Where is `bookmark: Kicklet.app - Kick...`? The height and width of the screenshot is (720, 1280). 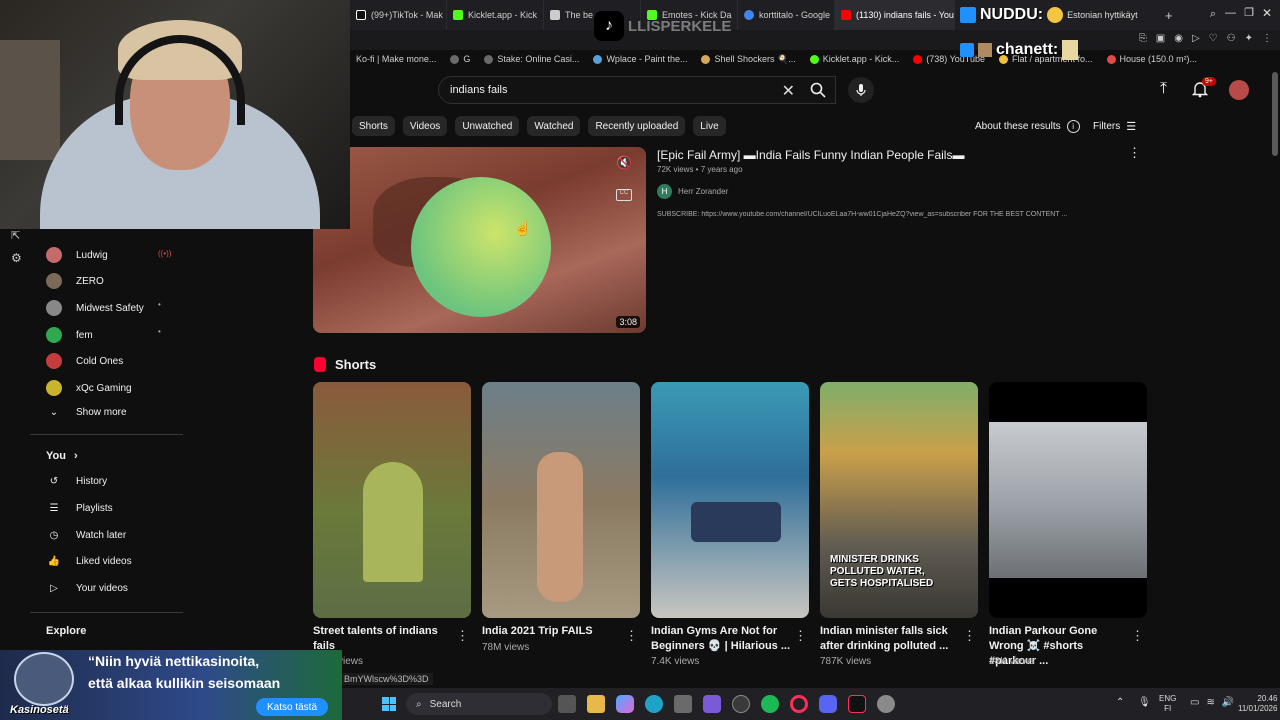 bookmark: Kicklet.app - Kick... is located at coordinates (854, 59).